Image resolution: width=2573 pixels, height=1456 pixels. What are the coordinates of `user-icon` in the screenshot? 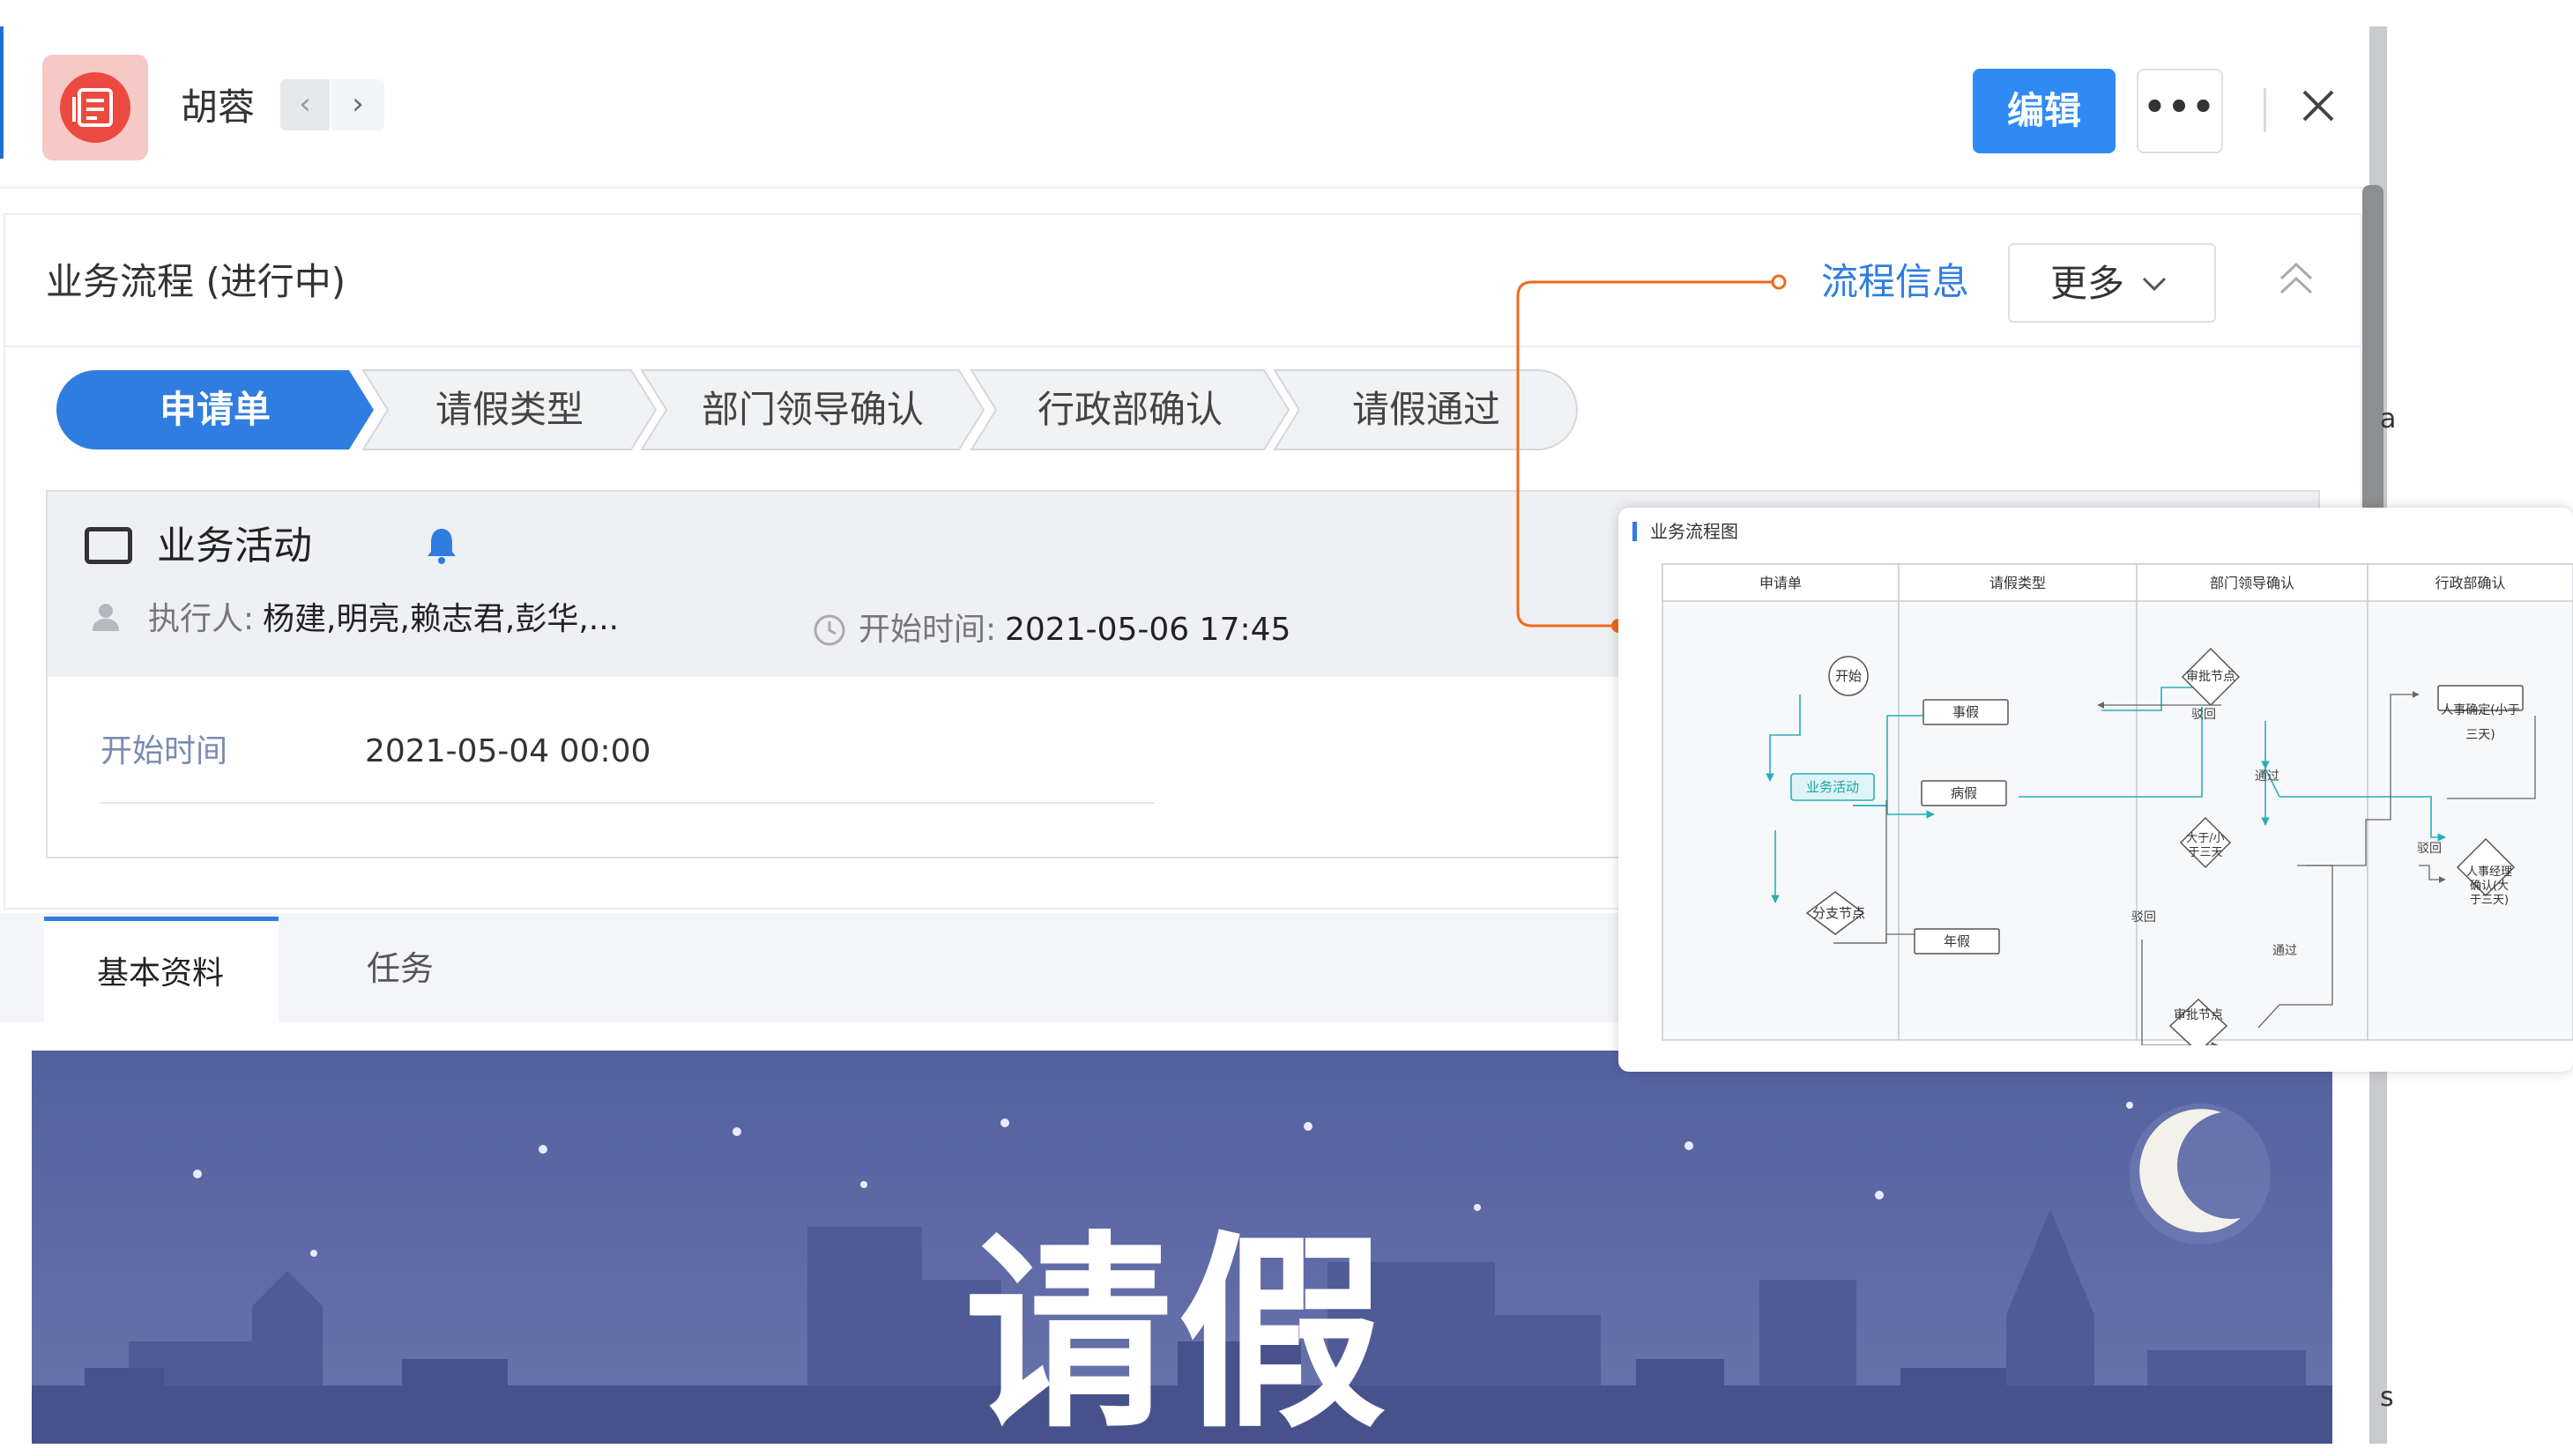 It's located at (106, 617).